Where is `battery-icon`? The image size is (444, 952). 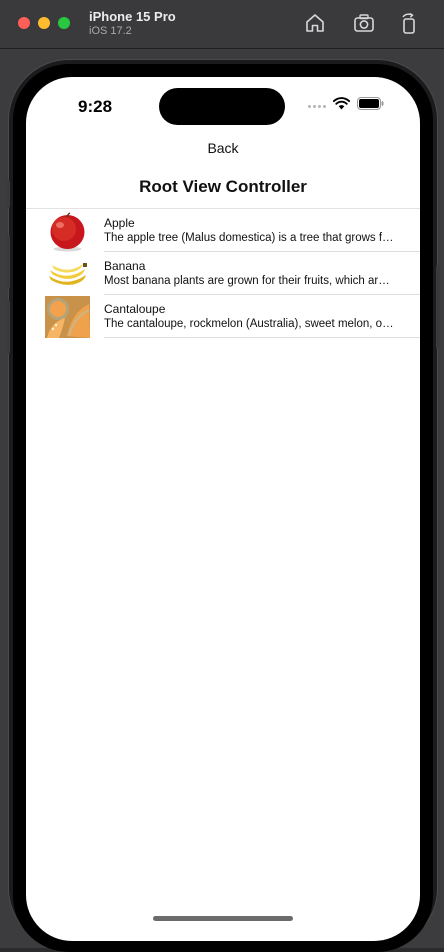
battery-icon is located at coordinates (370, 106).